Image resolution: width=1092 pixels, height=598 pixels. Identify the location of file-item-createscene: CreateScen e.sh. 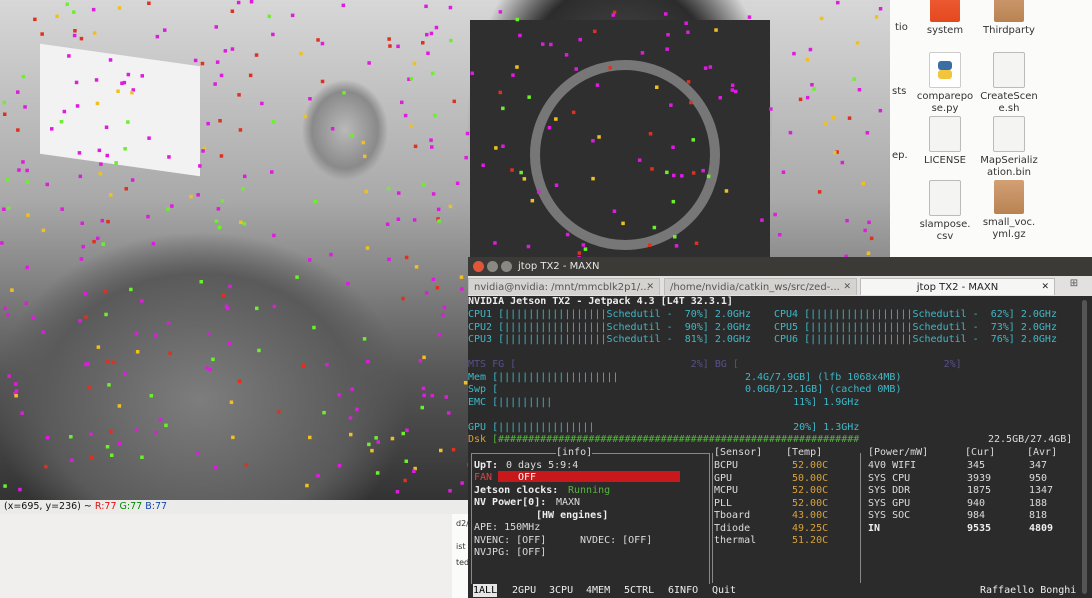
(1009, 83).